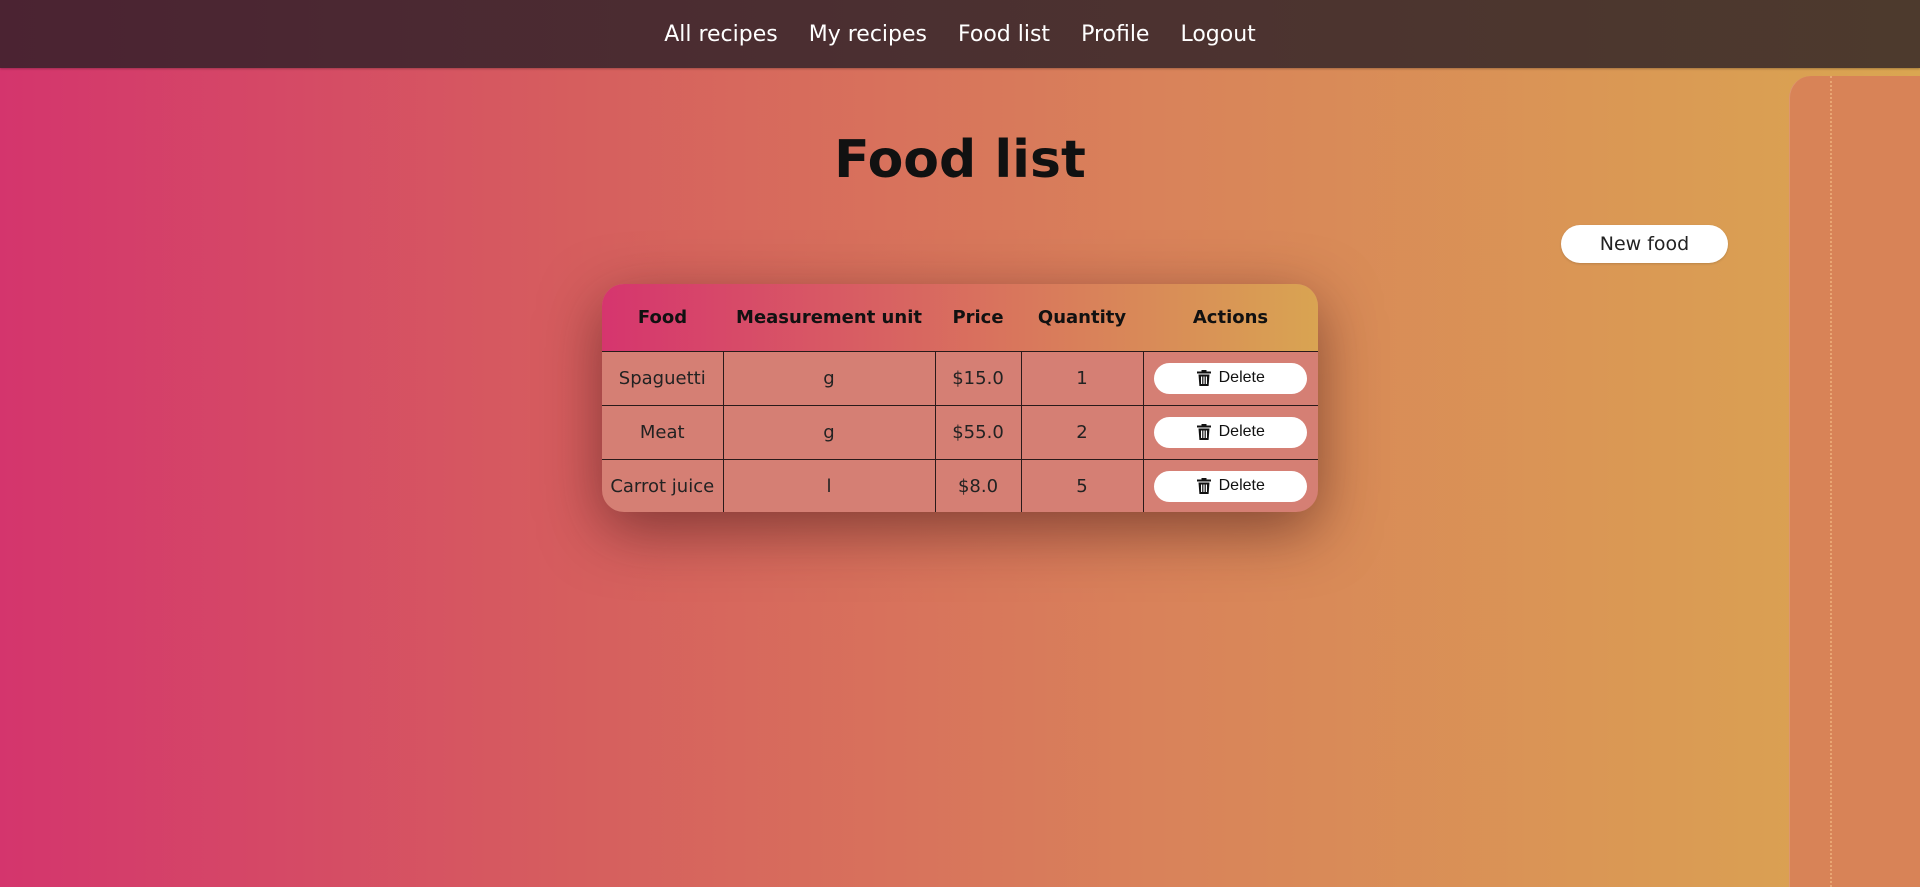 This screenshot has height=887, width=1920. I want to click on header-actions: Actions, so click(1230, 318).